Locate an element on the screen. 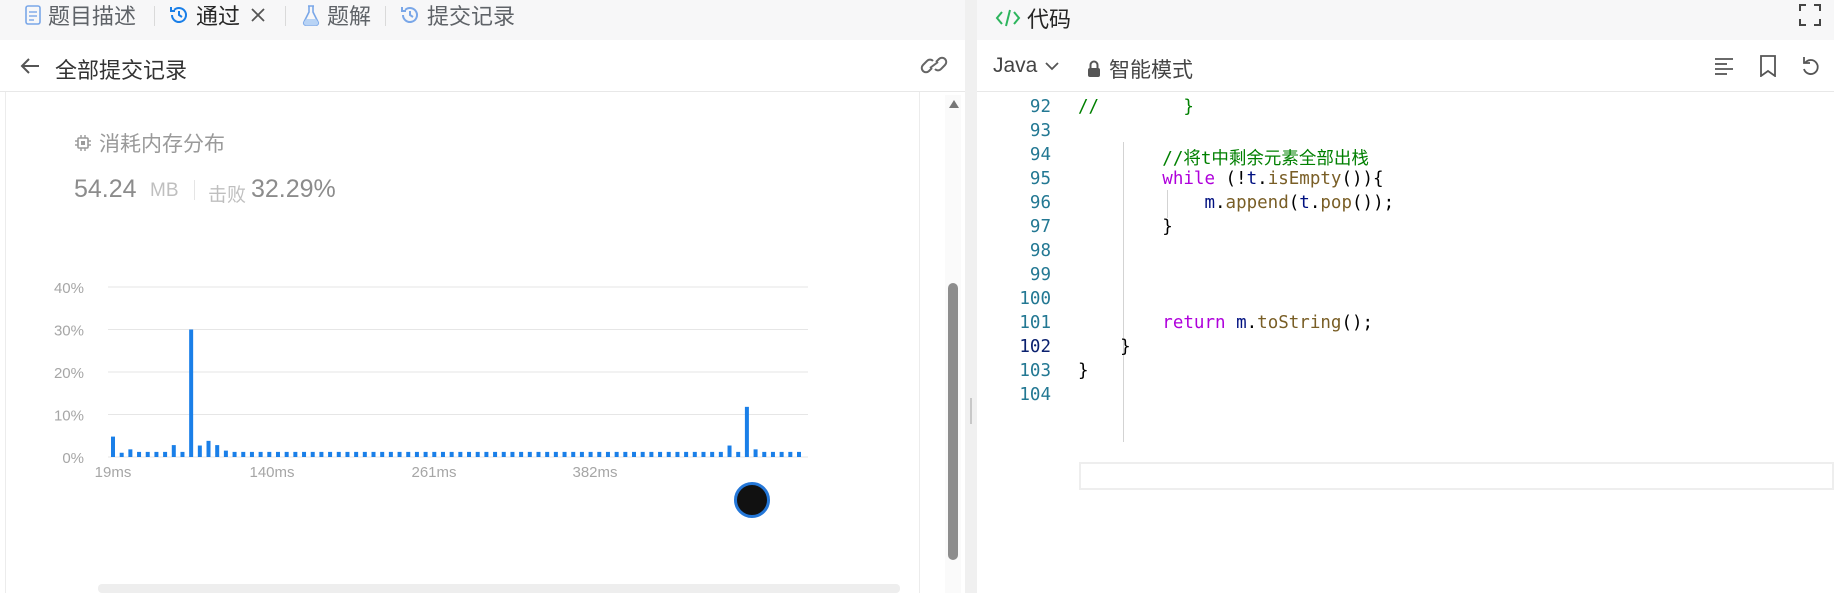 This screenshot has height=593, width=1834. fullscreen-icon is located at coordinates (1810, 15).